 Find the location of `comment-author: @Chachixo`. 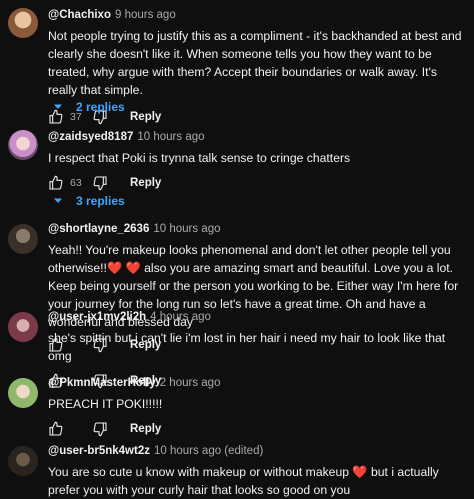

comment-author: @Chachixo is located at coordinates (79, 15).